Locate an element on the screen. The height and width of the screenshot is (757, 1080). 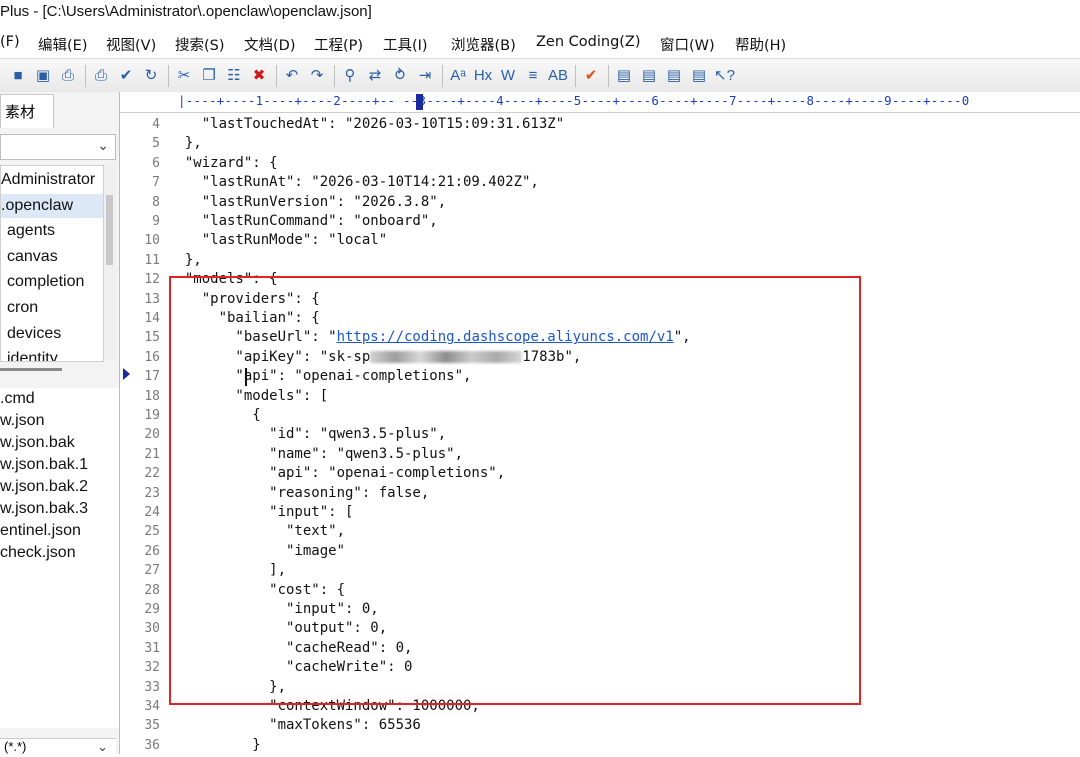
tree-item: identity is located at coordinates (29, 354).